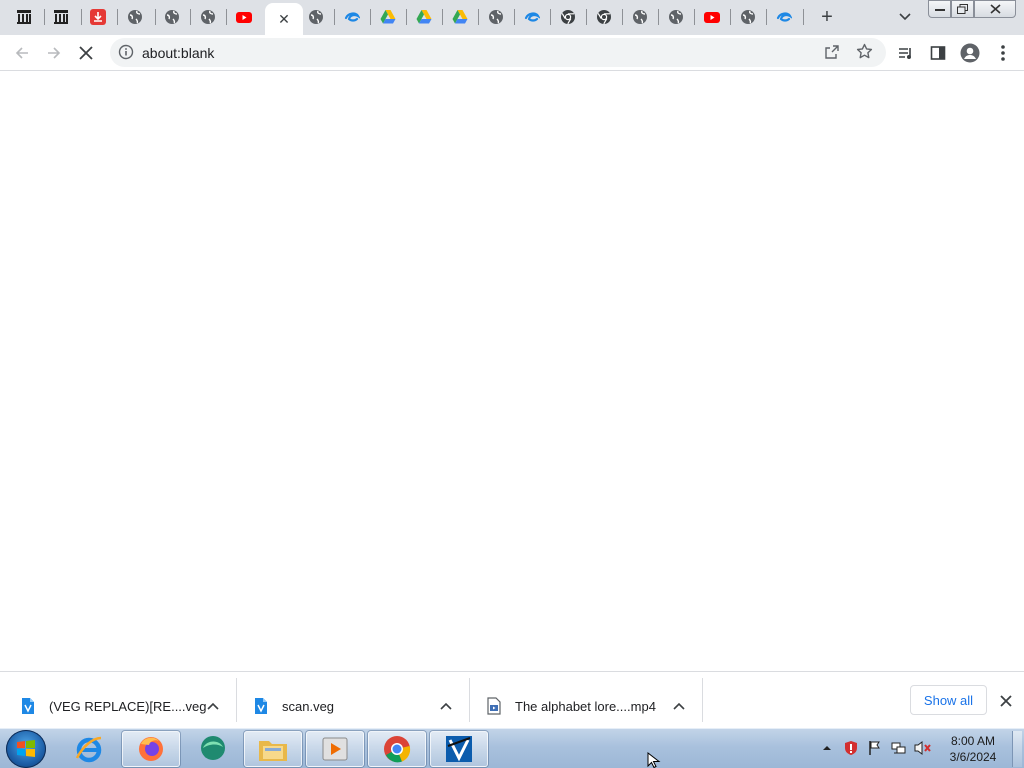  What do you see at coordinates (832, 52) in the screenshot?
I see `share-icon` at bounding box center [832, 52].